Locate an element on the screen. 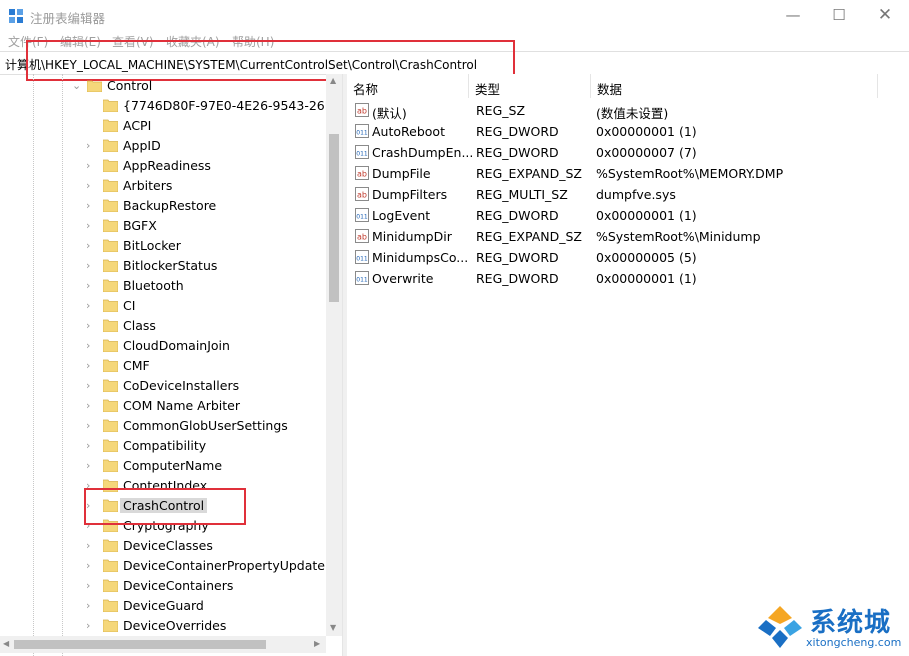 The width and height of the screenshot is (909, 656). tree-item: › CommonGlobUserSettings is located at coordinates (163, 426).